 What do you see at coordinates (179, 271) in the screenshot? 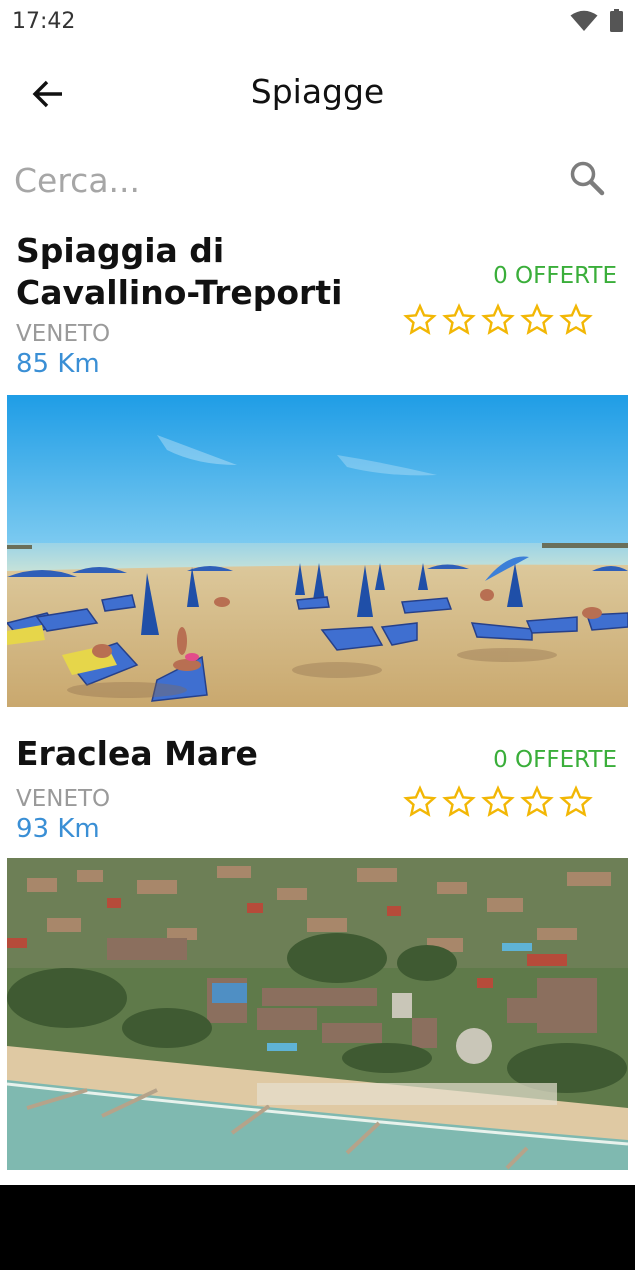
I see `beach-name: Spiaggia di Cavallino-Treporti` at bounding box center [179, 271].